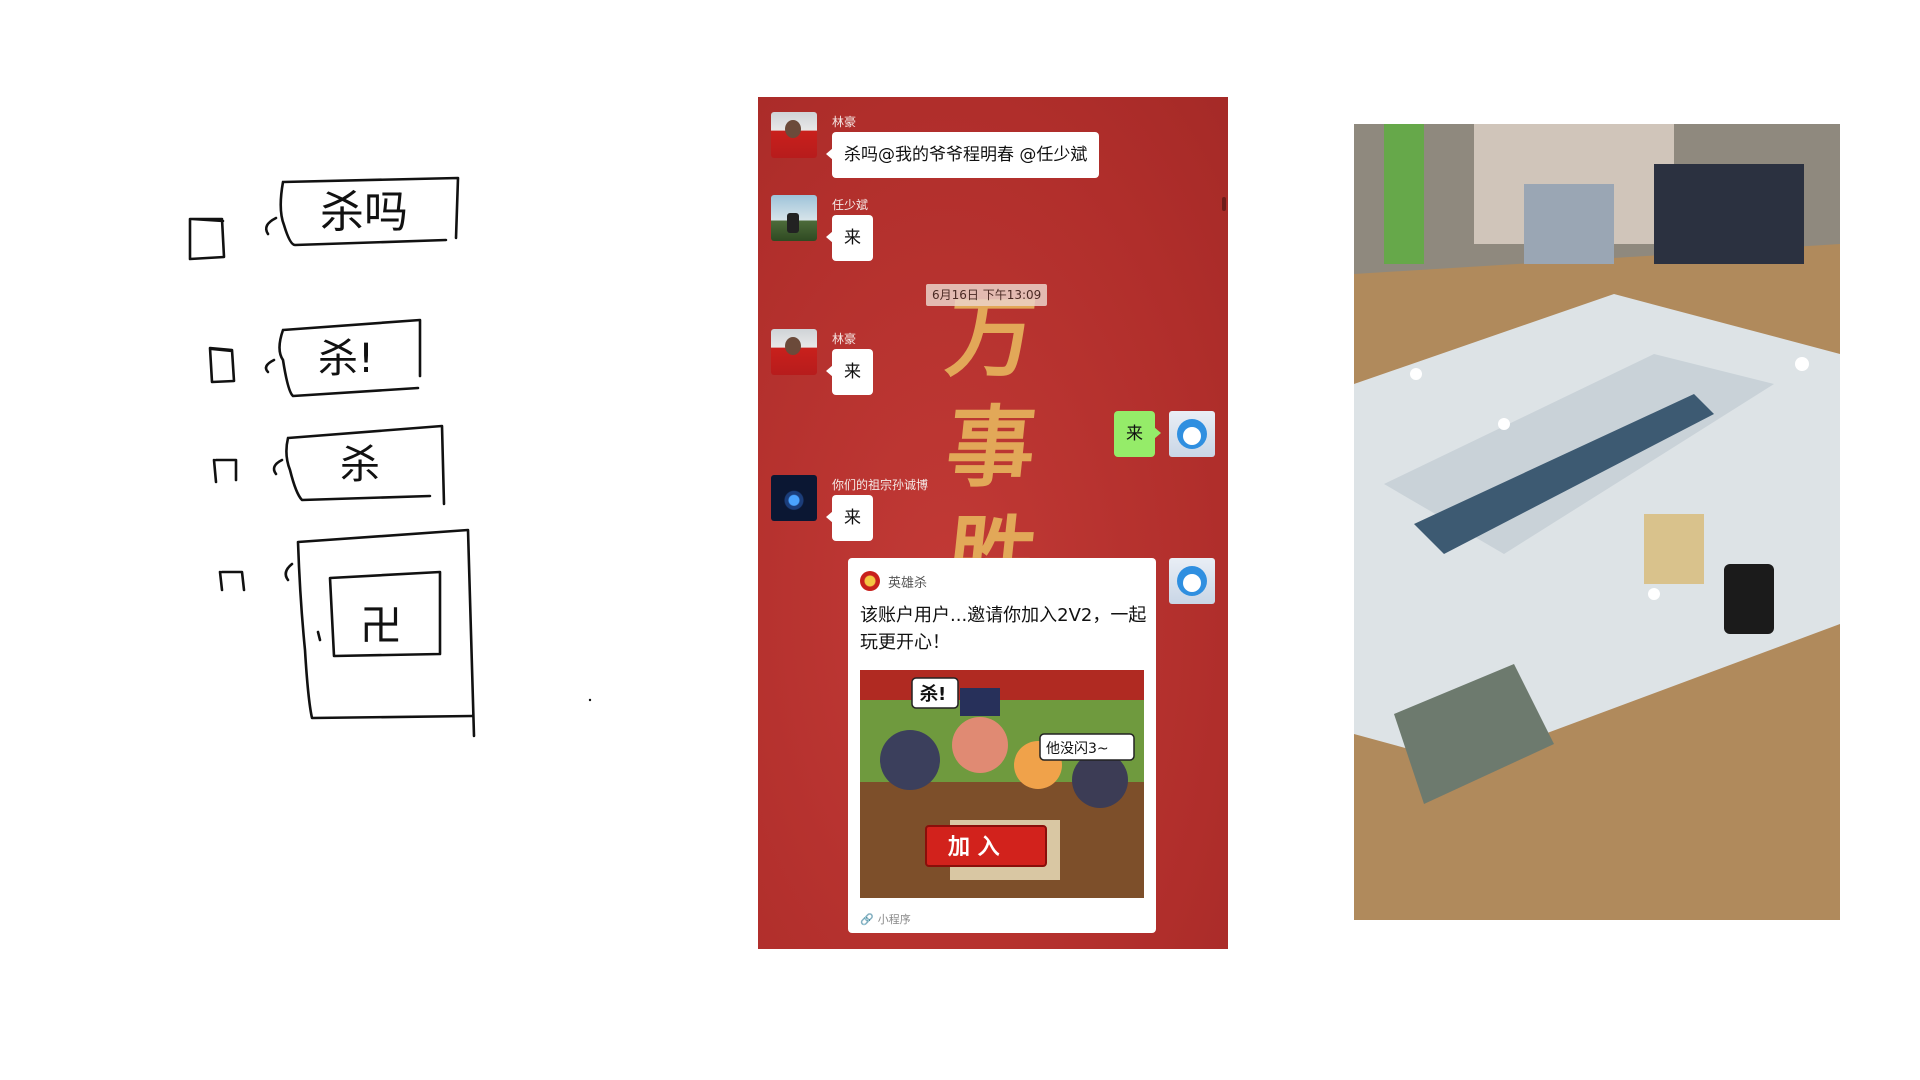 This screenshot has width=1920, height=1080. I want to click on avatar-sunchengbo, so click(794, 498).